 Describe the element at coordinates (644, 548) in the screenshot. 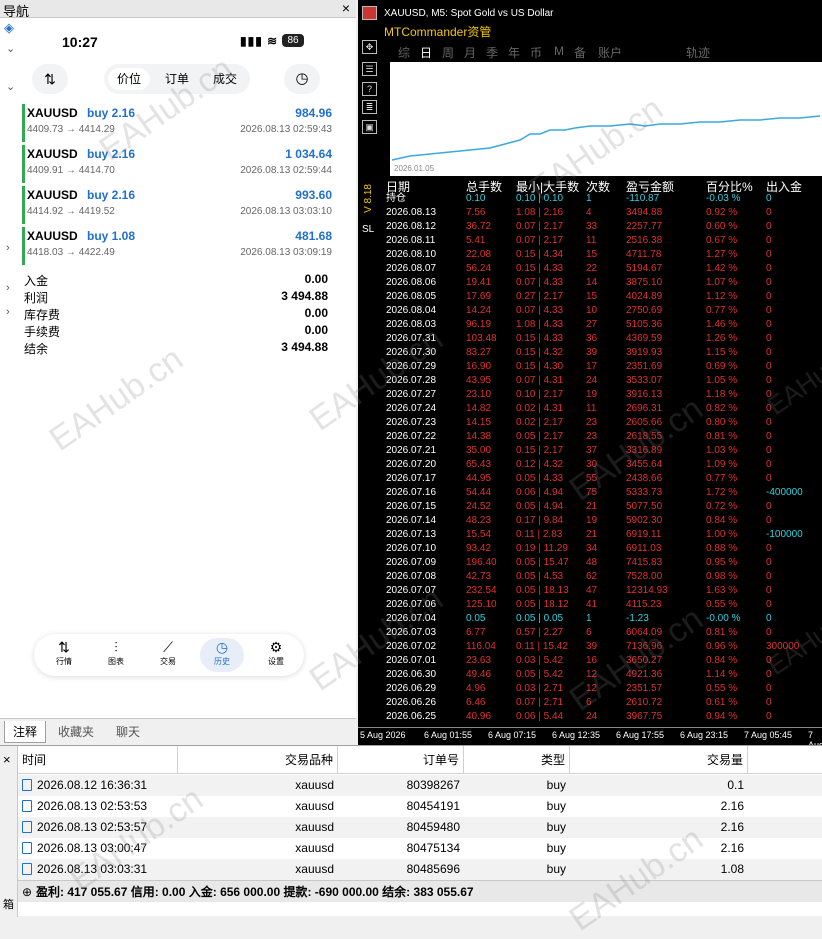

I see `stat-cell: 6911.03` at that location.